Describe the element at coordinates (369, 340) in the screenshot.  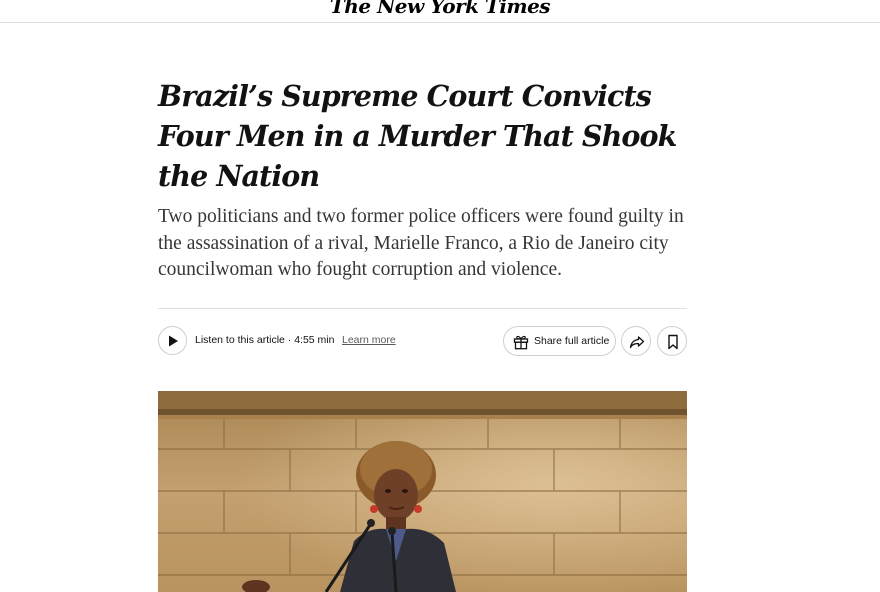
I see `learn-more-link: Learn more` at that location.